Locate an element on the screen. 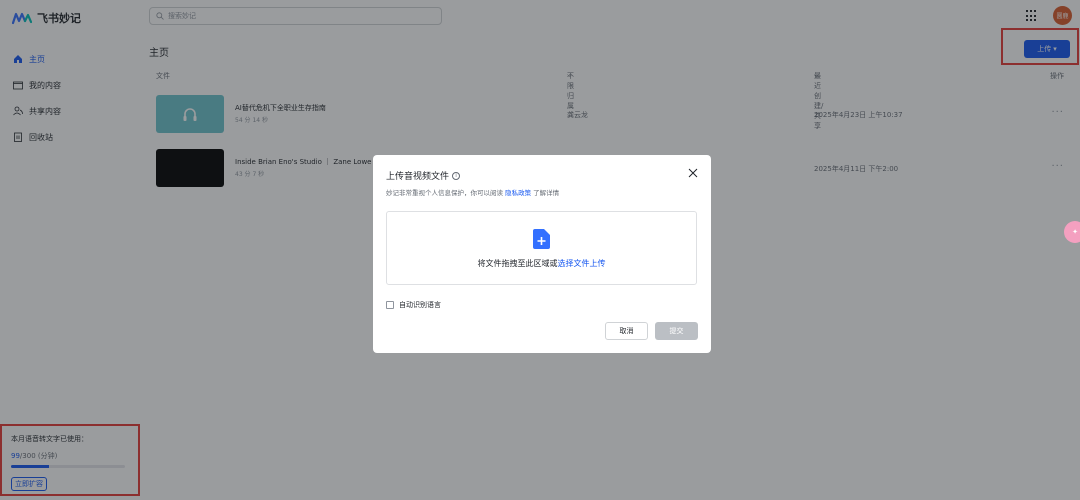 The image size is (1080, 500). add-file-icon is located at coordinates (541, 239).